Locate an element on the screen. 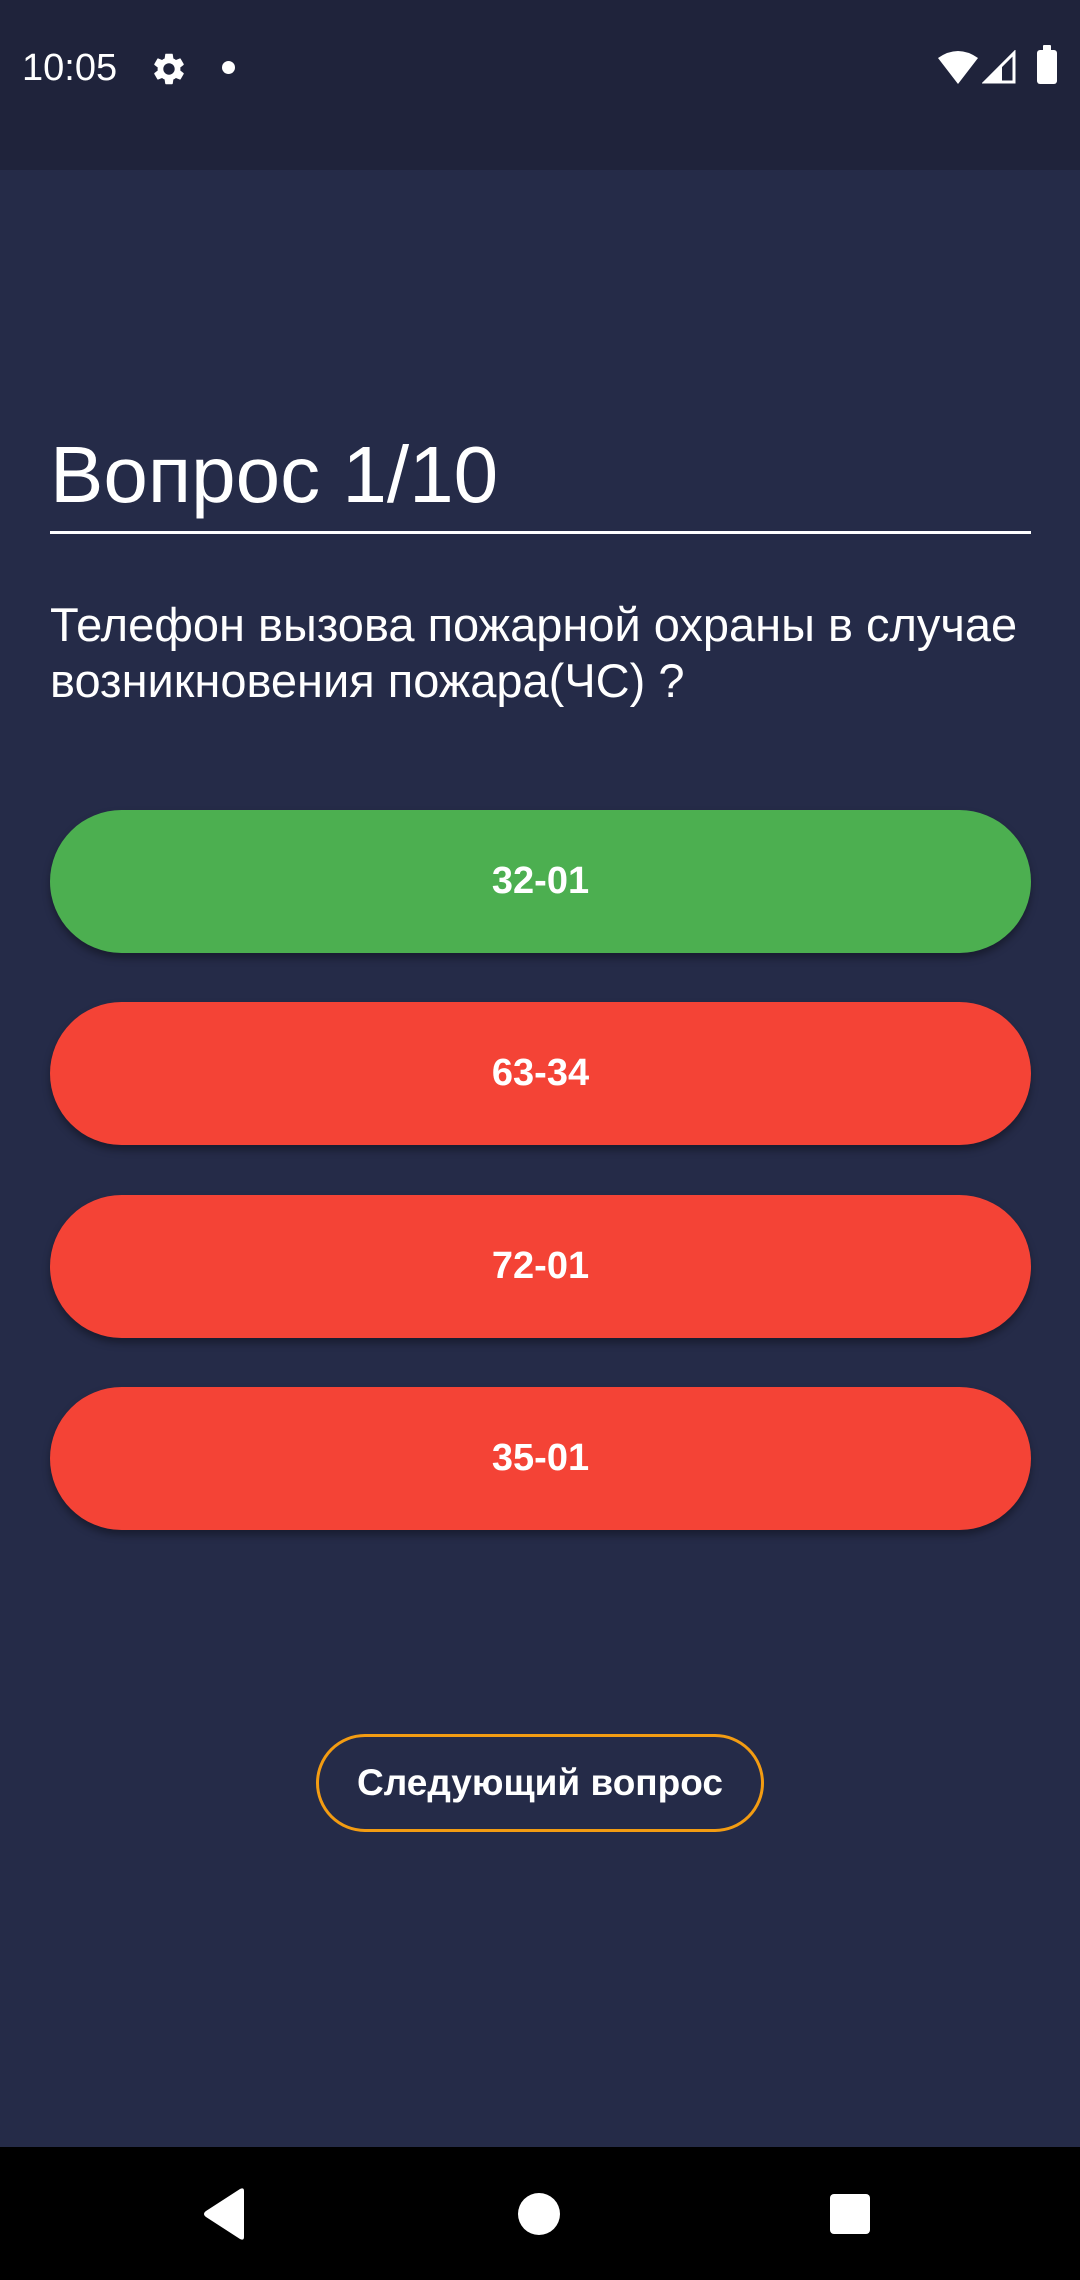  notification-dot-icon is located at coordinates (228, 67).